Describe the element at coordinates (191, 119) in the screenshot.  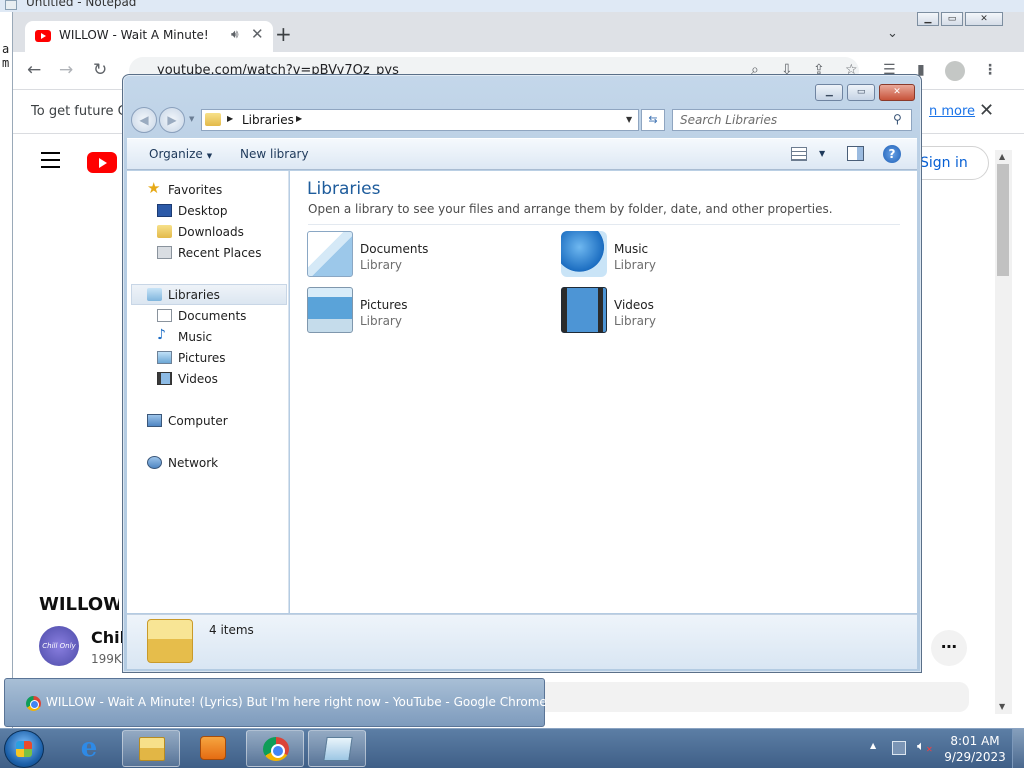
I see `recent-pages-chevron-icon: ▼` at that location.